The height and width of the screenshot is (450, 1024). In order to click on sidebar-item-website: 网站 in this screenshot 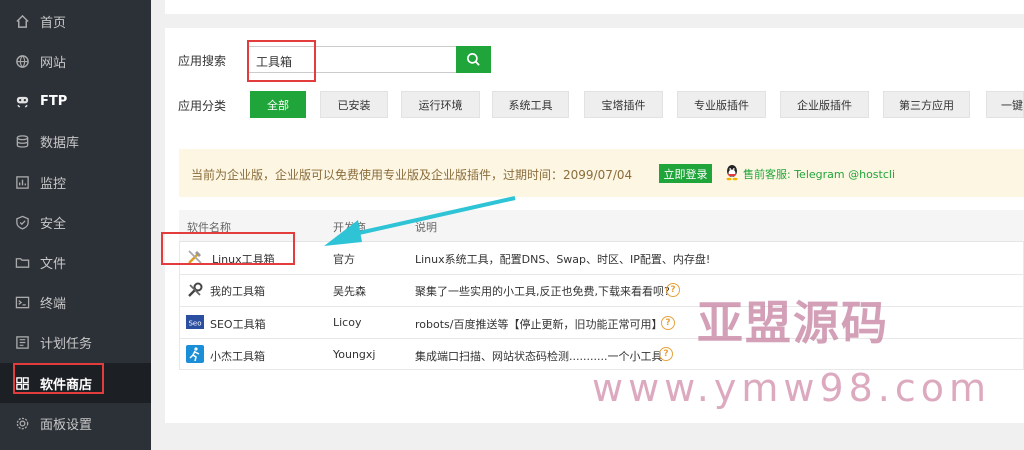, I will do `click(75, 61)`.